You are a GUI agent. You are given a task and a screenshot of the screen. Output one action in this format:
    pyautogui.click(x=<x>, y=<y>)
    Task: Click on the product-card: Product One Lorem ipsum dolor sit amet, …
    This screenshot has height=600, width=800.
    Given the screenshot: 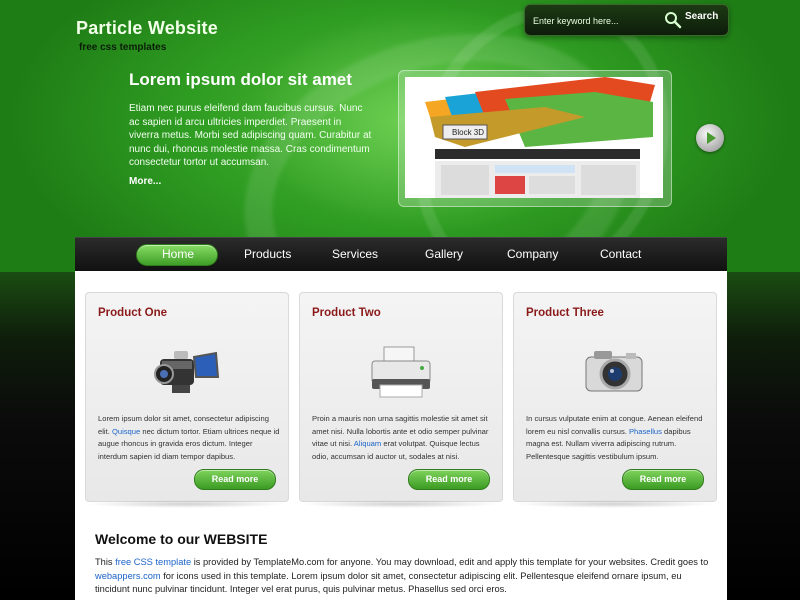 What is the action you would take?
    pyautogui.click(x=187, y=397)
    